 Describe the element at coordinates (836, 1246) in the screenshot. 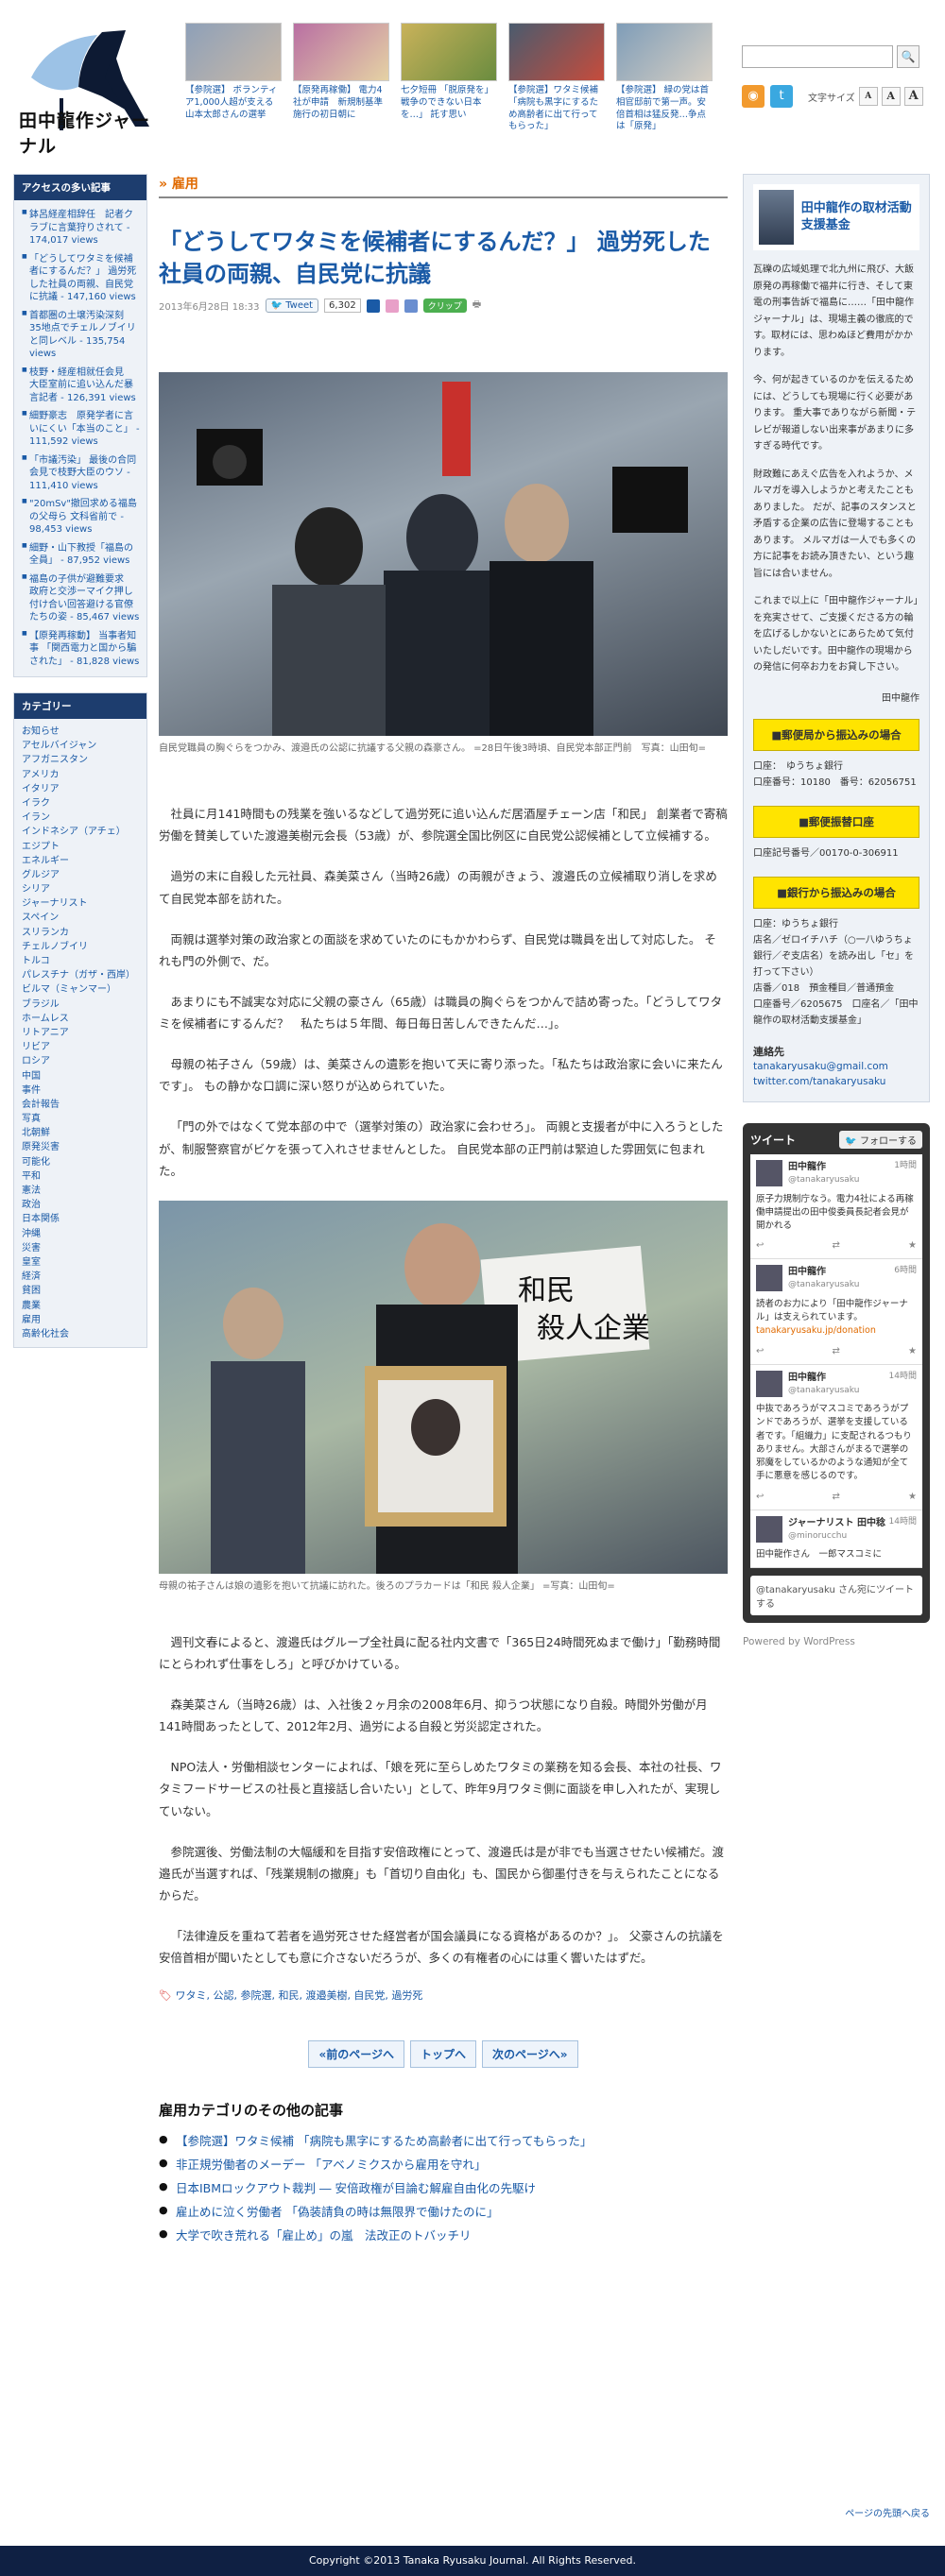

I see `retweet-icon: ⇄` at that location.